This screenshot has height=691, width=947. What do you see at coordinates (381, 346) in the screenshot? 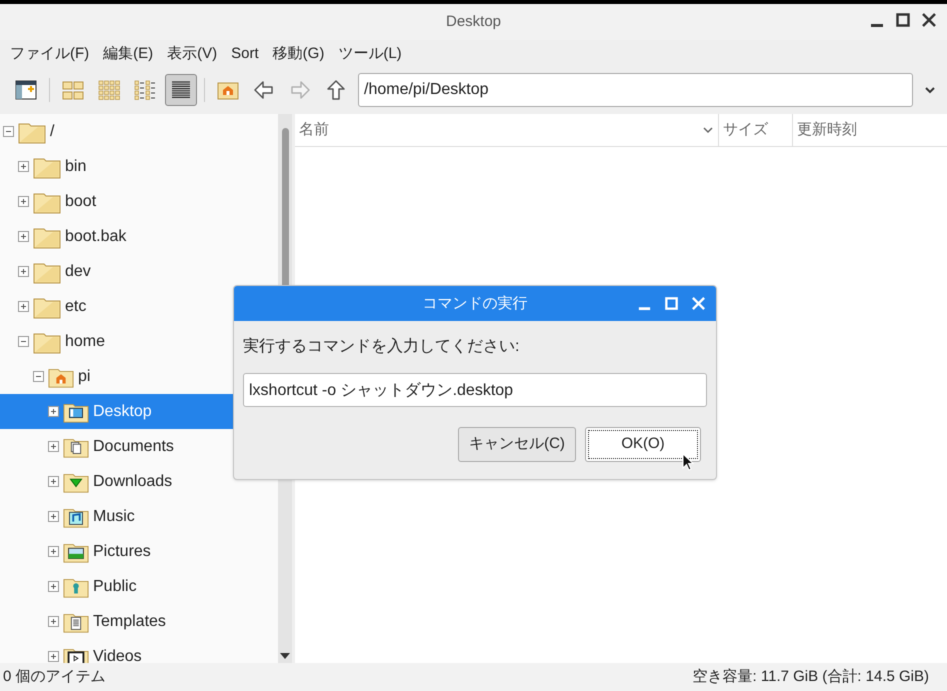
I see `dialog-prompt: 実行するコマンドを入力してください:` at bounding box center [381, 346].